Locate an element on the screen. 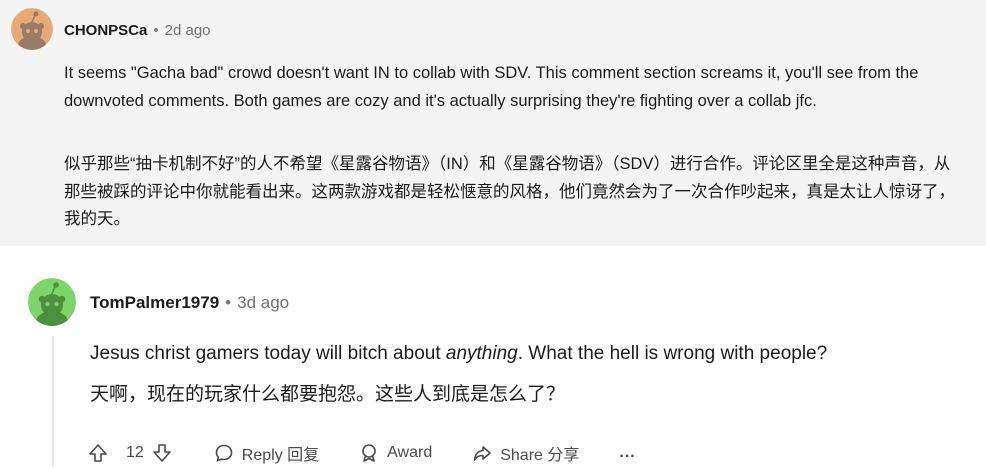 The width and height of the screenshot is (986, 468). username: TomPalmer1979 is located at coordinates (154, 303).